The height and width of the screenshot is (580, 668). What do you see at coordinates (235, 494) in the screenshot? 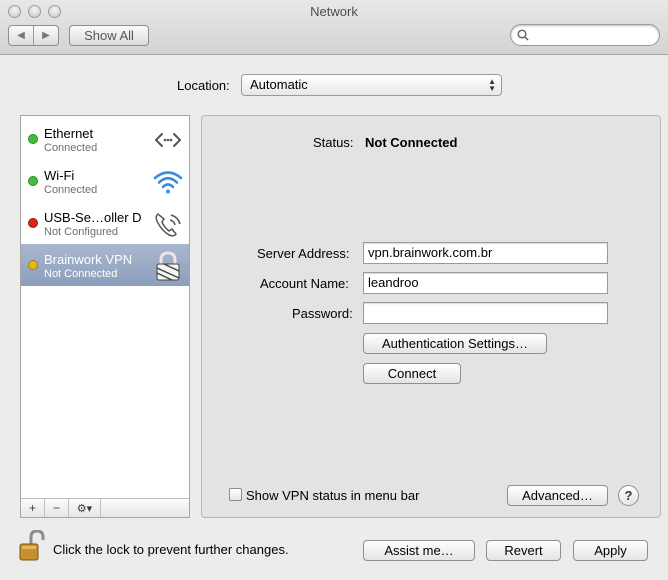
I see `show-vpn-status-checkbox` at bounding box center [235, 494].